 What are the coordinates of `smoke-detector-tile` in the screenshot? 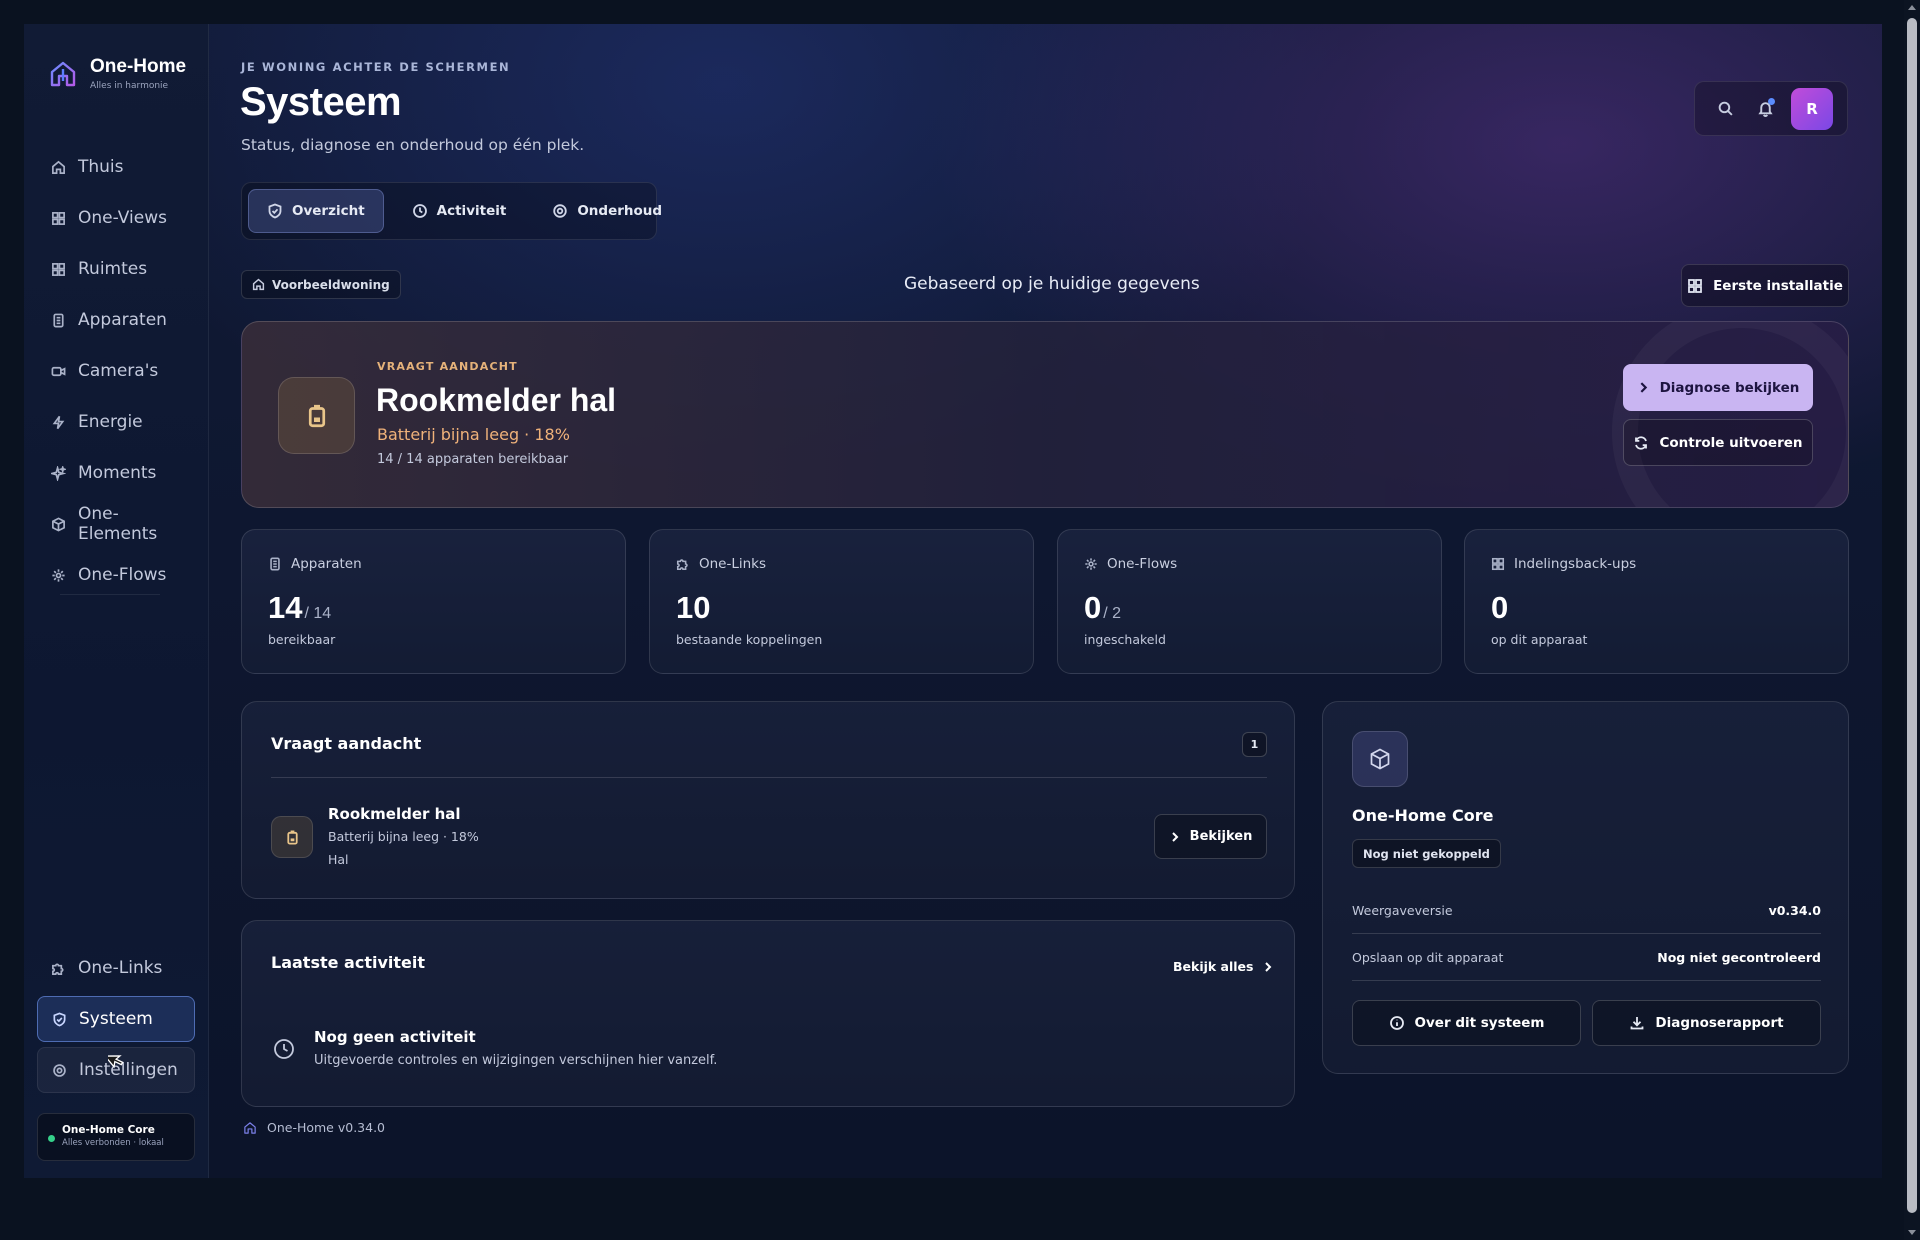 It's located at (316, 415).